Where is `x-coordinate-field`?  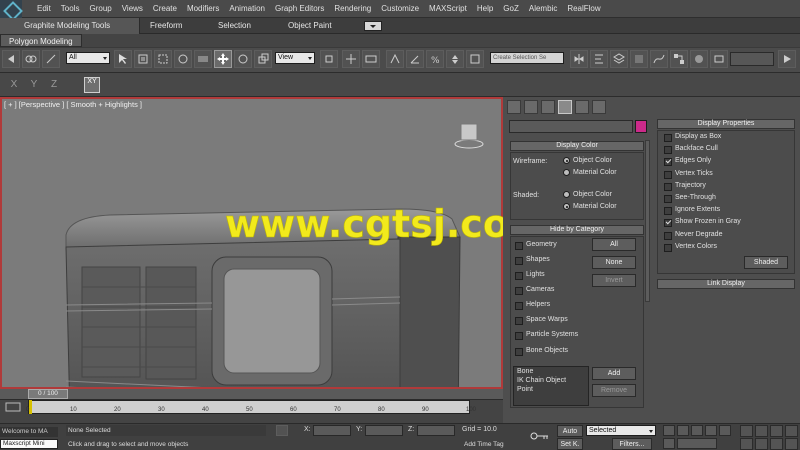 x-coordinate-field is located at coordinates (332, 430).